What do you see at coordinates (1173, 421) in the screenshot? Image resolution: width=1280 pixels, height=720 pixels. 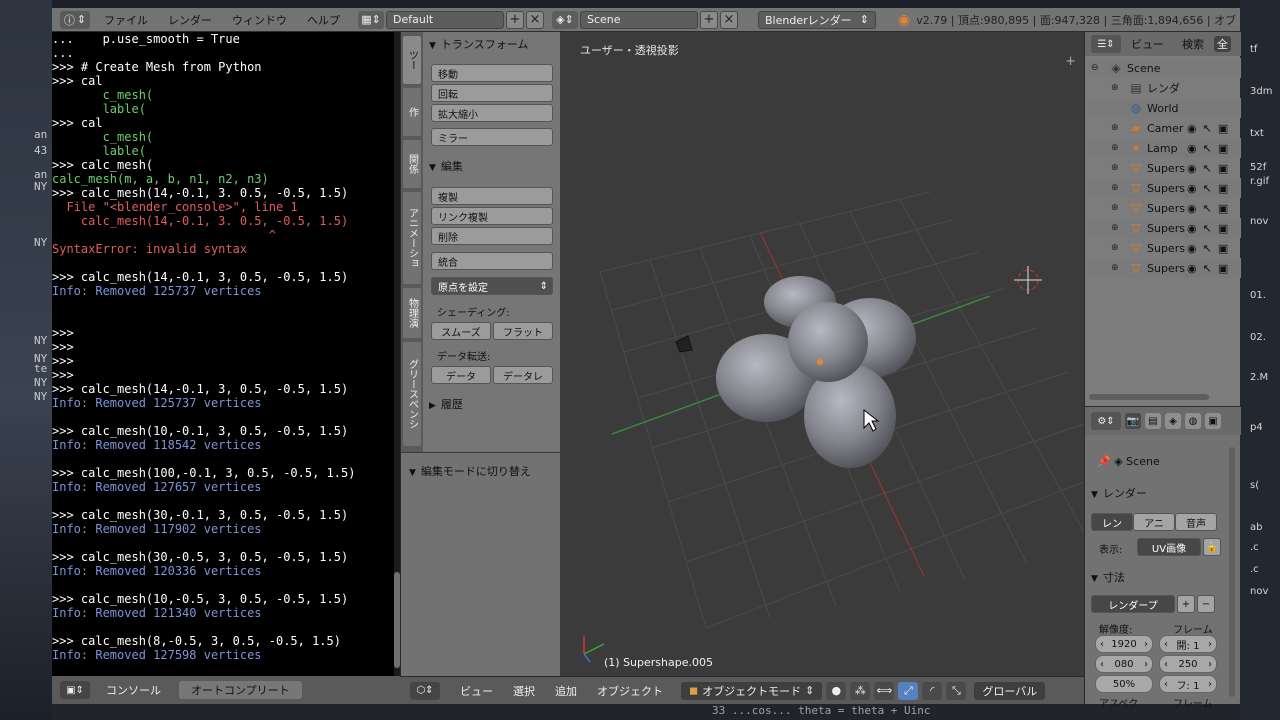 I see `scene-context-icon: ◈` at bounding box center [1173, 421].